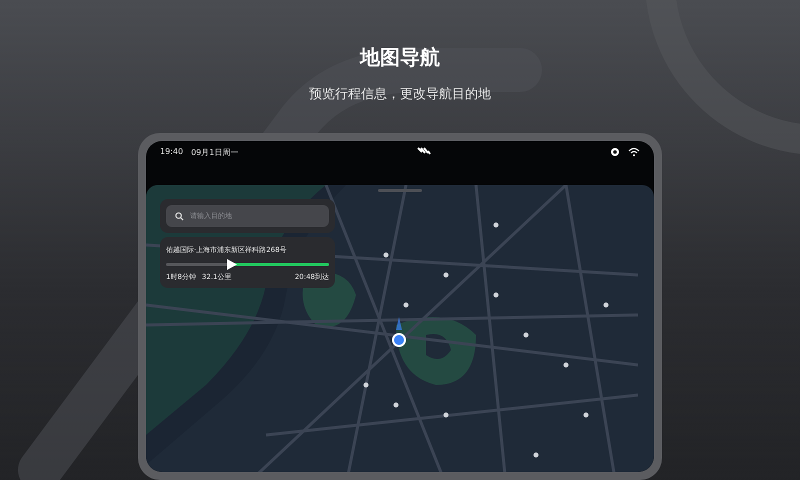 The height and width of the screenshot is (480, 800). Describe the element at coordinates (400, 190) in the screenshot. I see `drag-handle` at that location.